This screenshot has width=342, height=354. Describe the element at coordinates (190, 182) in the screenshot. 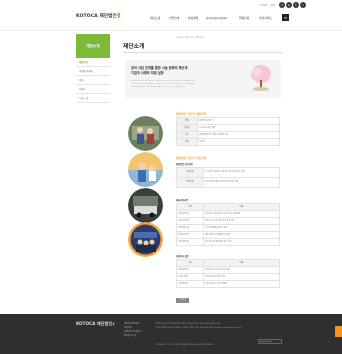

I see `table-cell-head: 장학사업` at that location.